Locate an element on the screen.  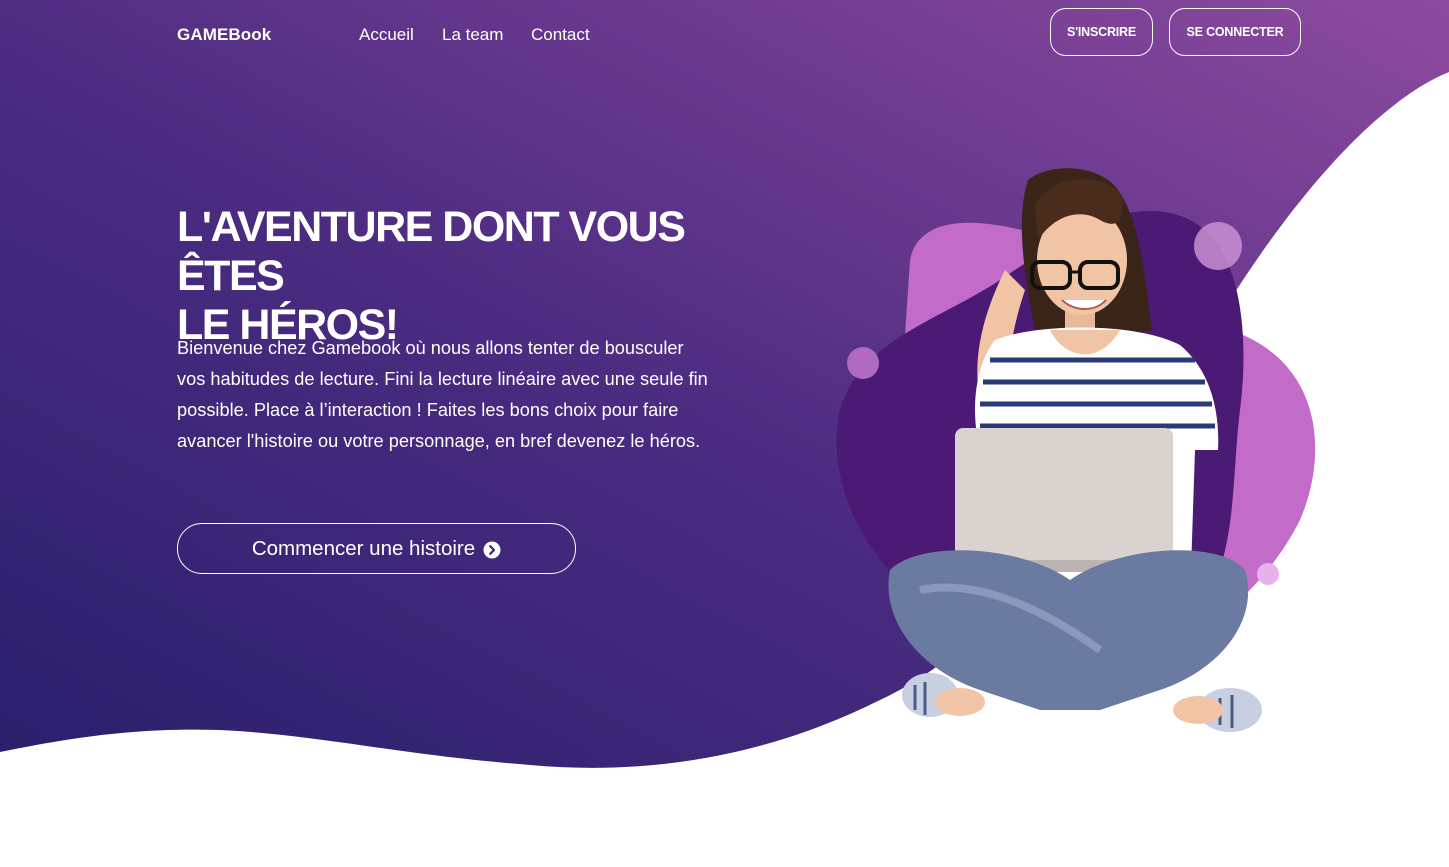
nav-link-la-team: La team is located at coordinates (472, 35).